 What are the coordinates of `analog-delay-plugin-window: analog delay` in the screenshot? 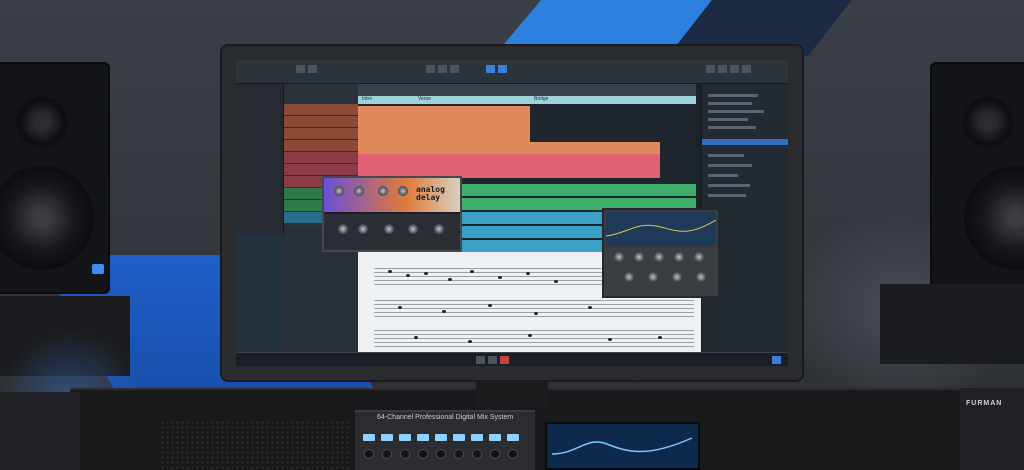 It's located at (392, 214).